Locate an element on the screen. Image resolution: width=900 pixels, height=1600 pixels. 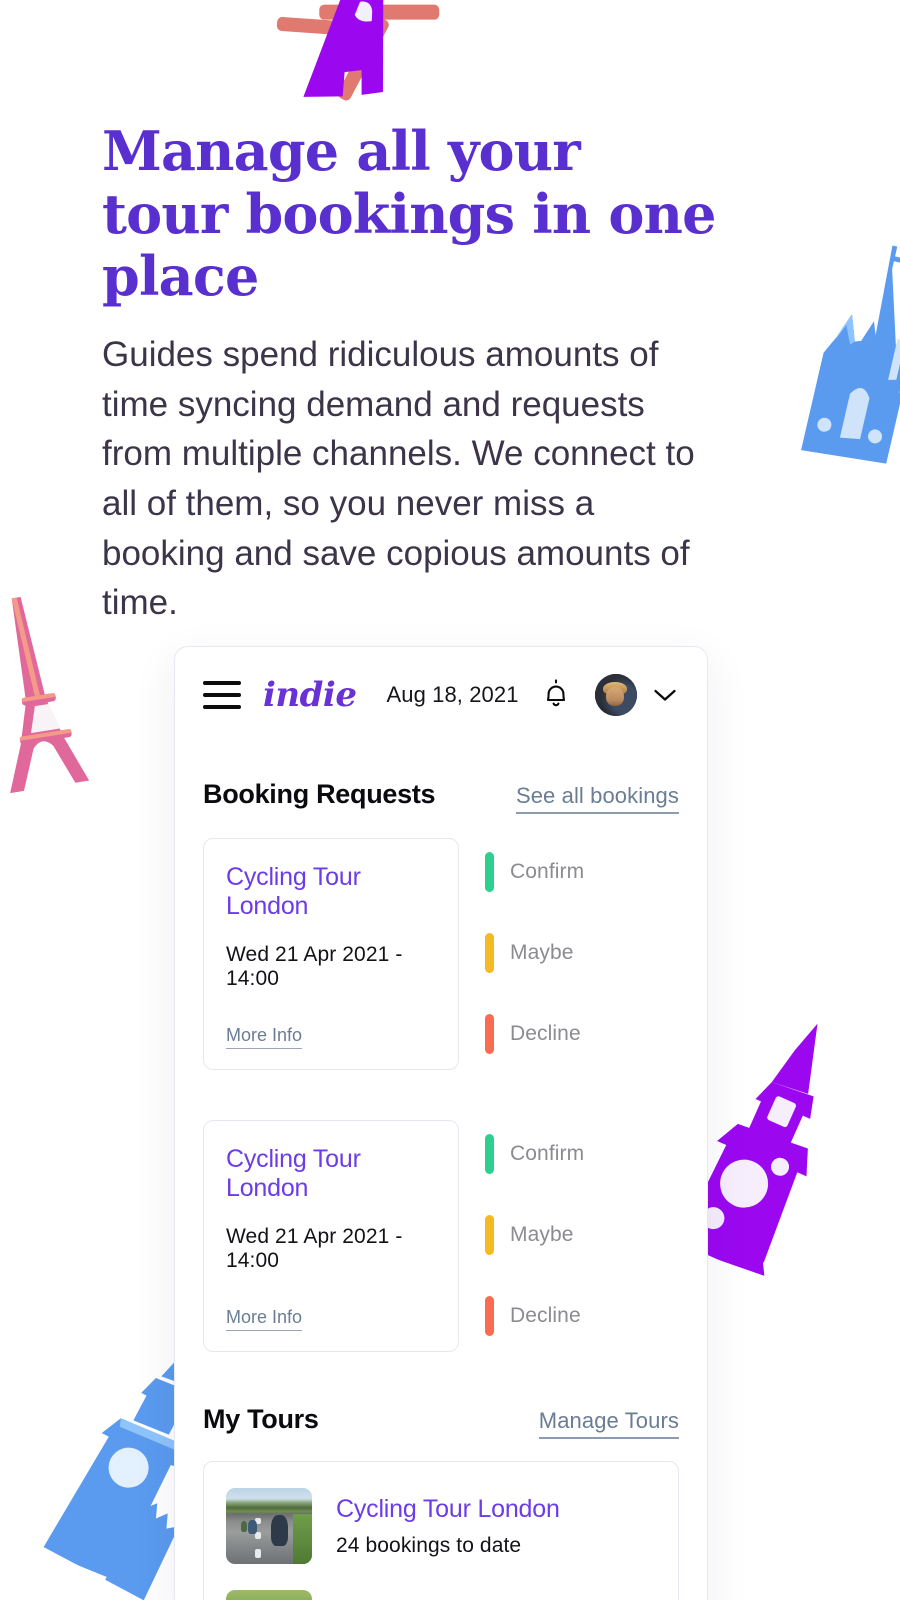
hamburger-menu-icon is located at coordinates (222, 695).